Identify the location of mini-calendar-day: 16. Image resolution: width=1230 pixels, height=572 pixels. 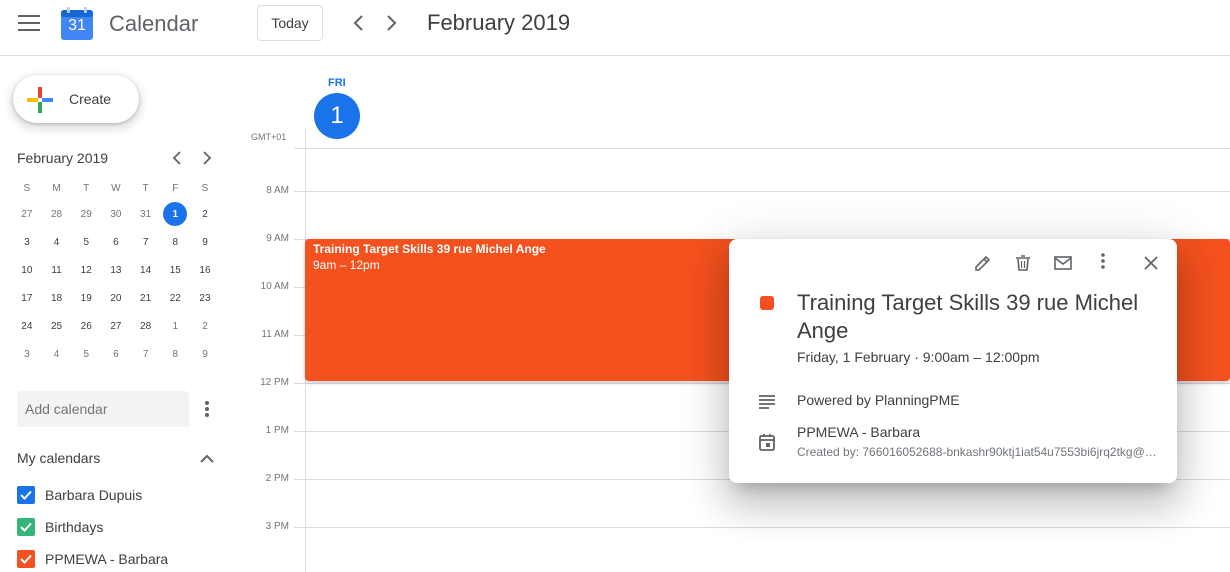
(205, 270).